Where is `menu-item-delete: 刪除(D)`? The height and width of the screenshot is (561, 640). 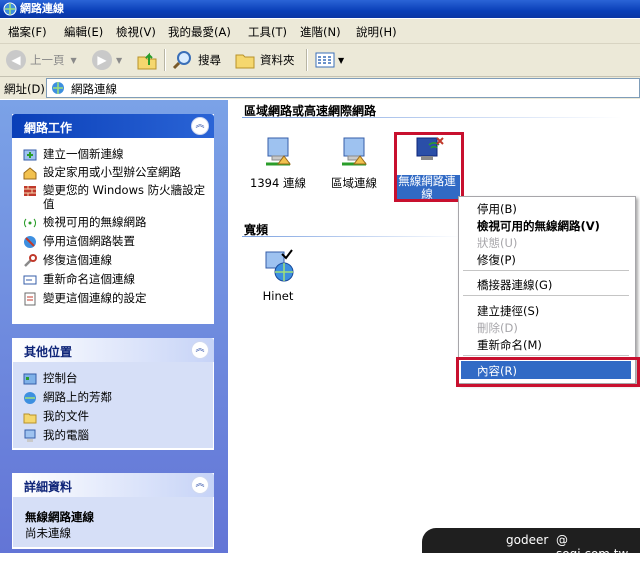 menu-item-delete: 刪除(D) is located at coordinates (497, 328).